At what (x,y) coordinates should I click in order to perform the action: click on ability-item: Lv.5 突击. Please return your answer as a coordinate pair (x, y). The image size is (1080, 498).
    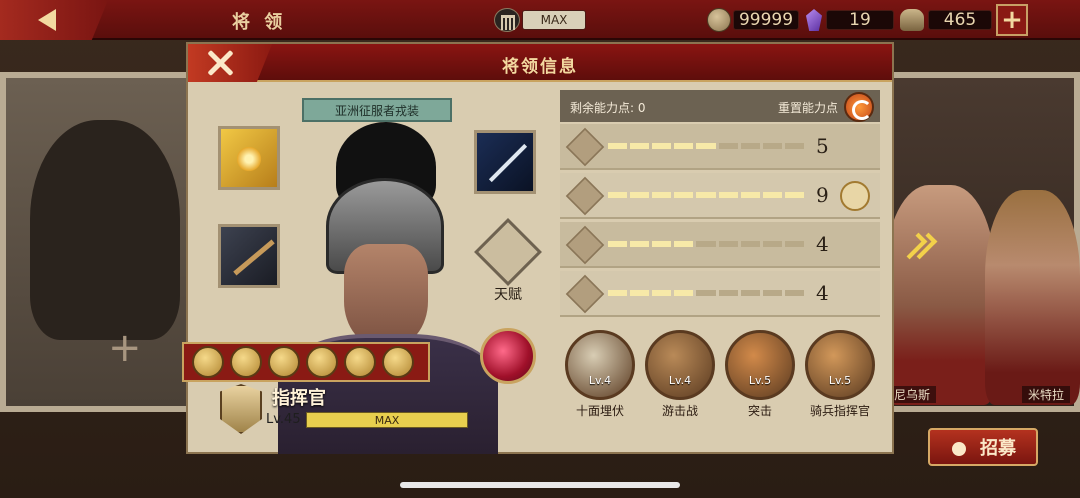
    Looking at the image, I should click on (760, 375).